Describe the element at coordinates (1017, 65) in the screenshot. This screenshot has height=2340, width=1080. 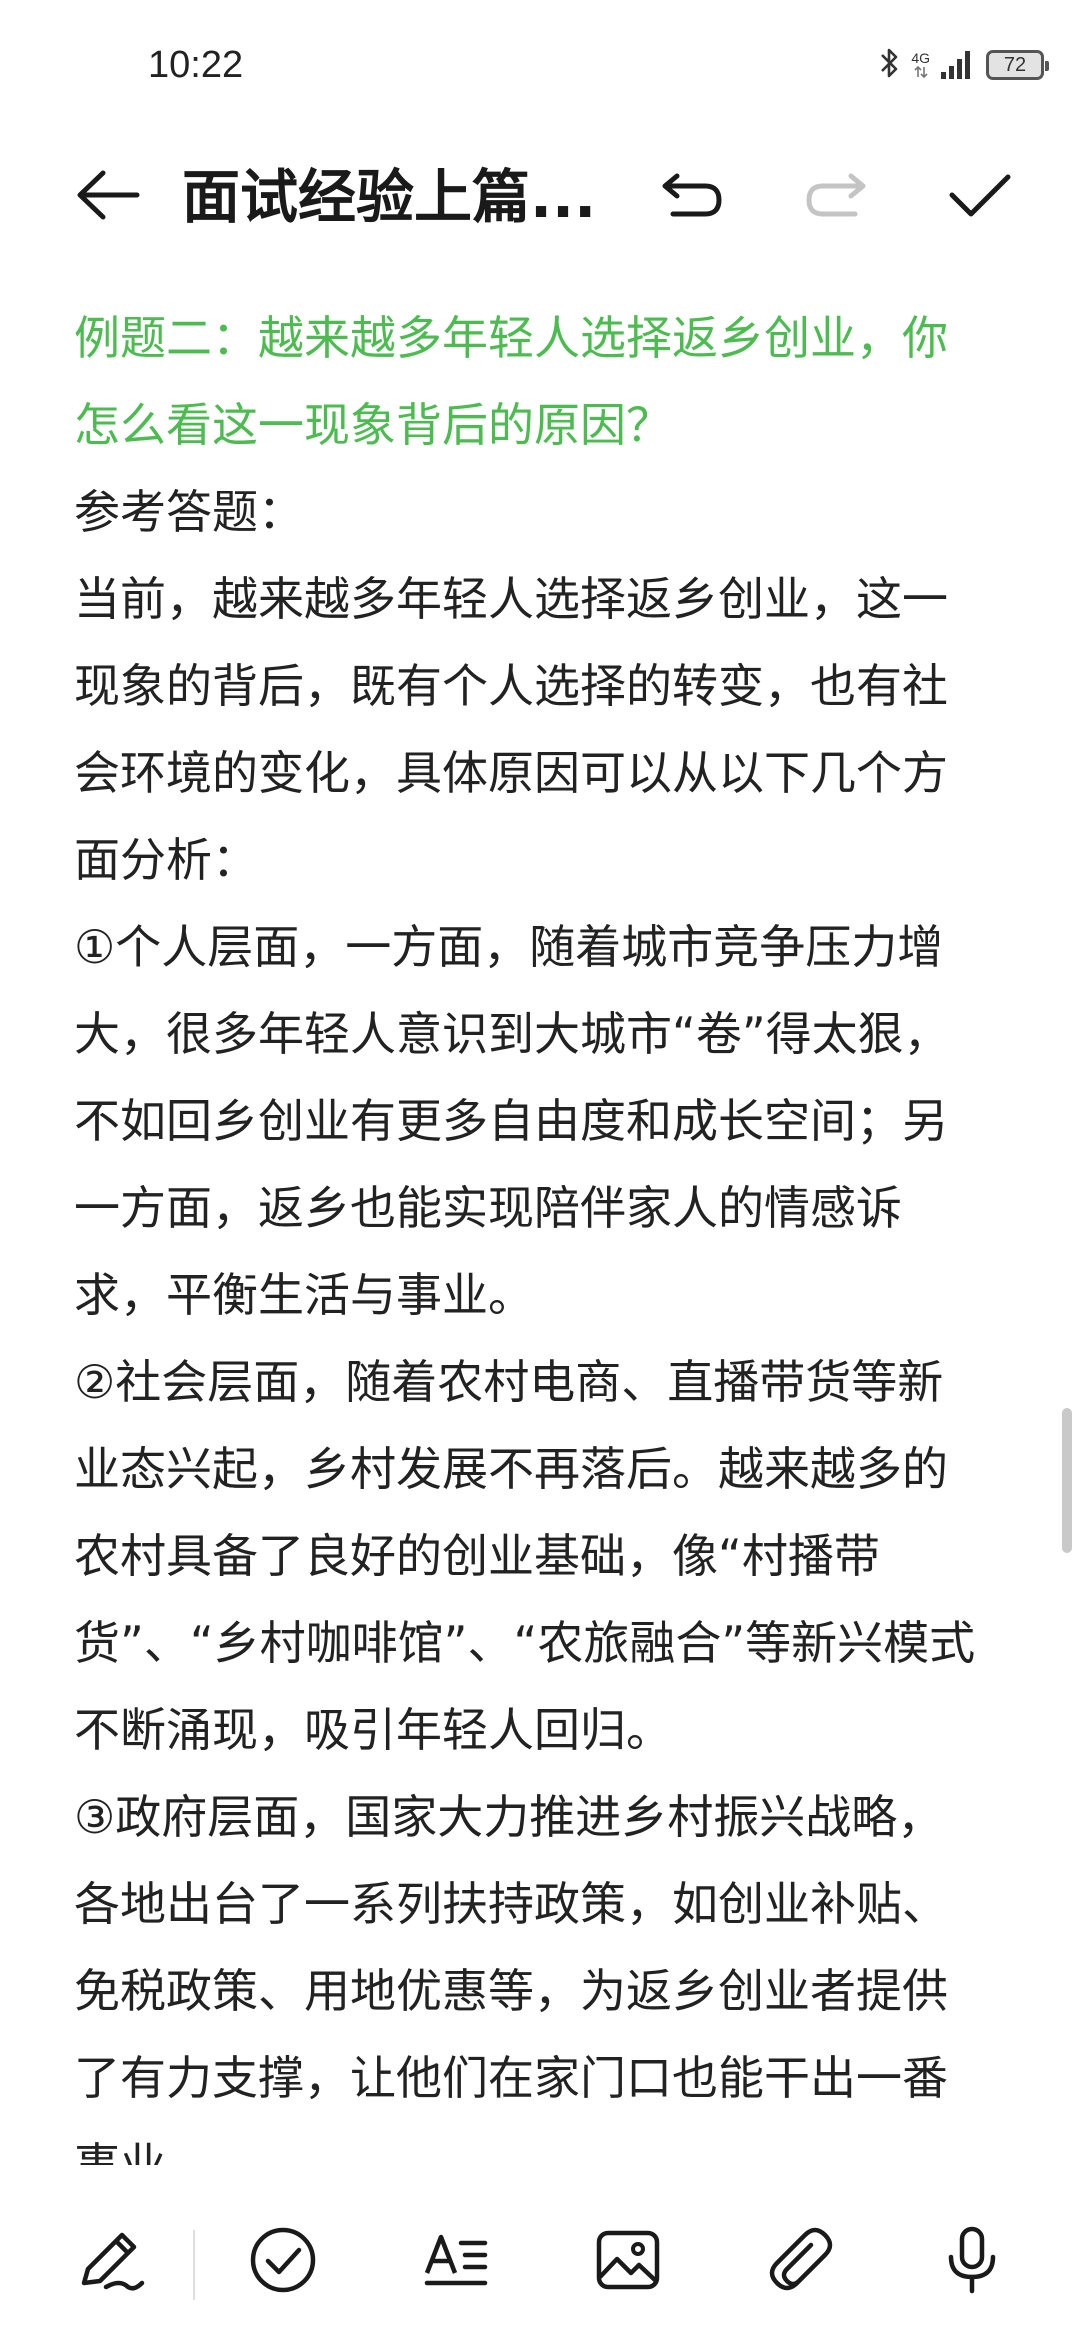
I see `battery-icon: 72` at that location.